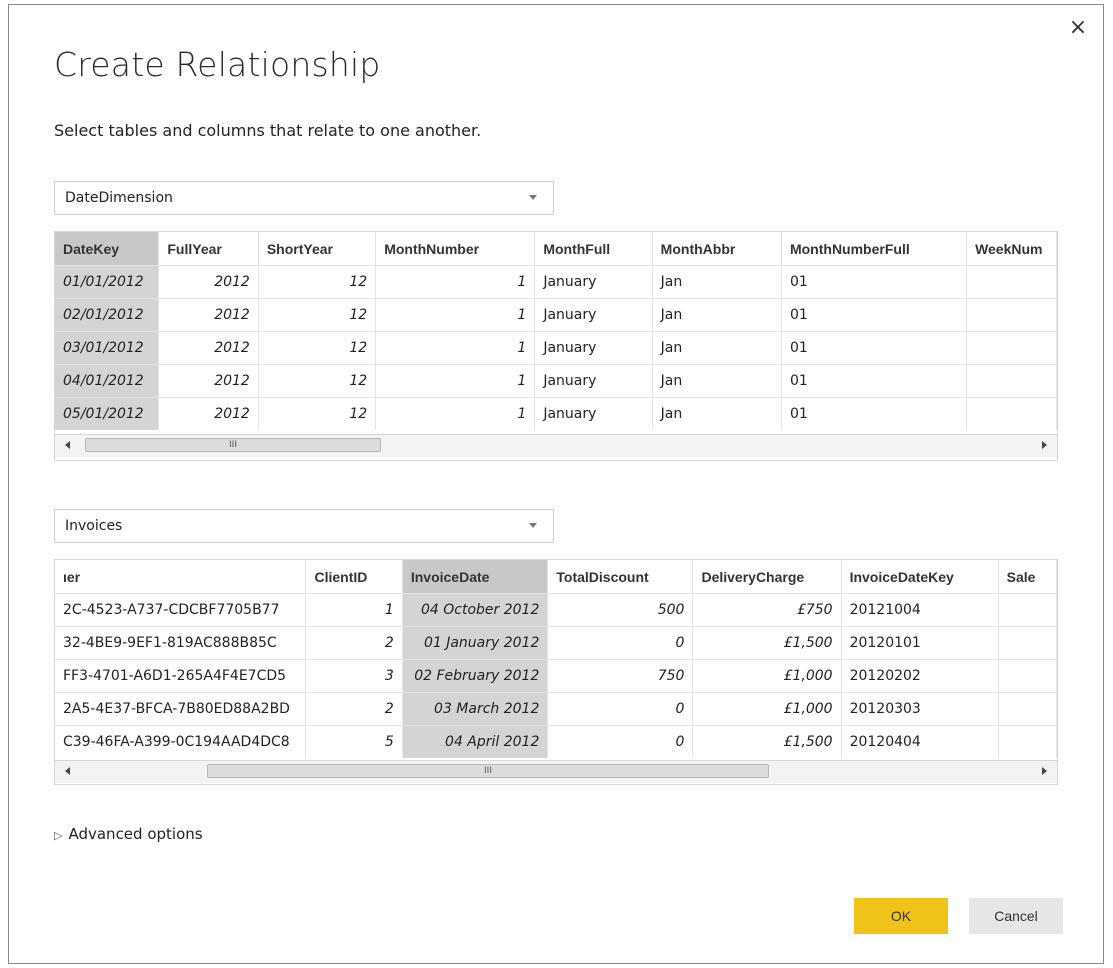 The height and width of the screenshot is (968, 1113). What do you see at coordinates (717, 249) in the screenshot?
I see `column-header-monthabbr: MonthAbbr` at bounding box center [717, 249].